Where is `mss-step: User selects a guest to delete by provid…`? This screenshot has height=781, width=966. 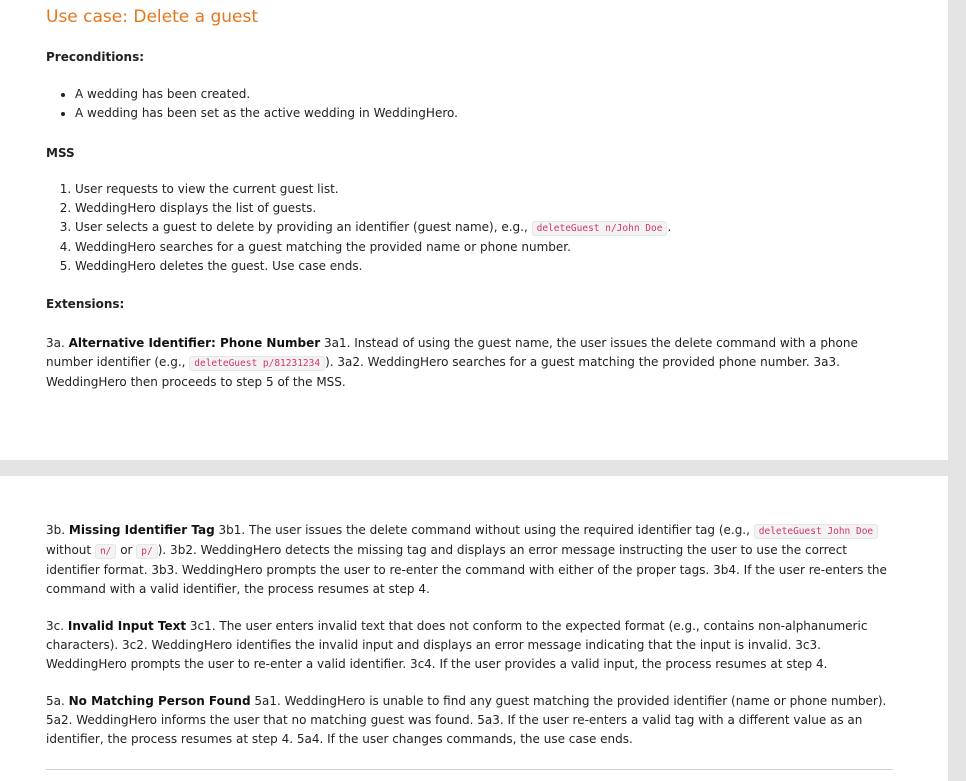 mss-step: User selects a guest to delete by provid… is located at coordinates (373, 228).